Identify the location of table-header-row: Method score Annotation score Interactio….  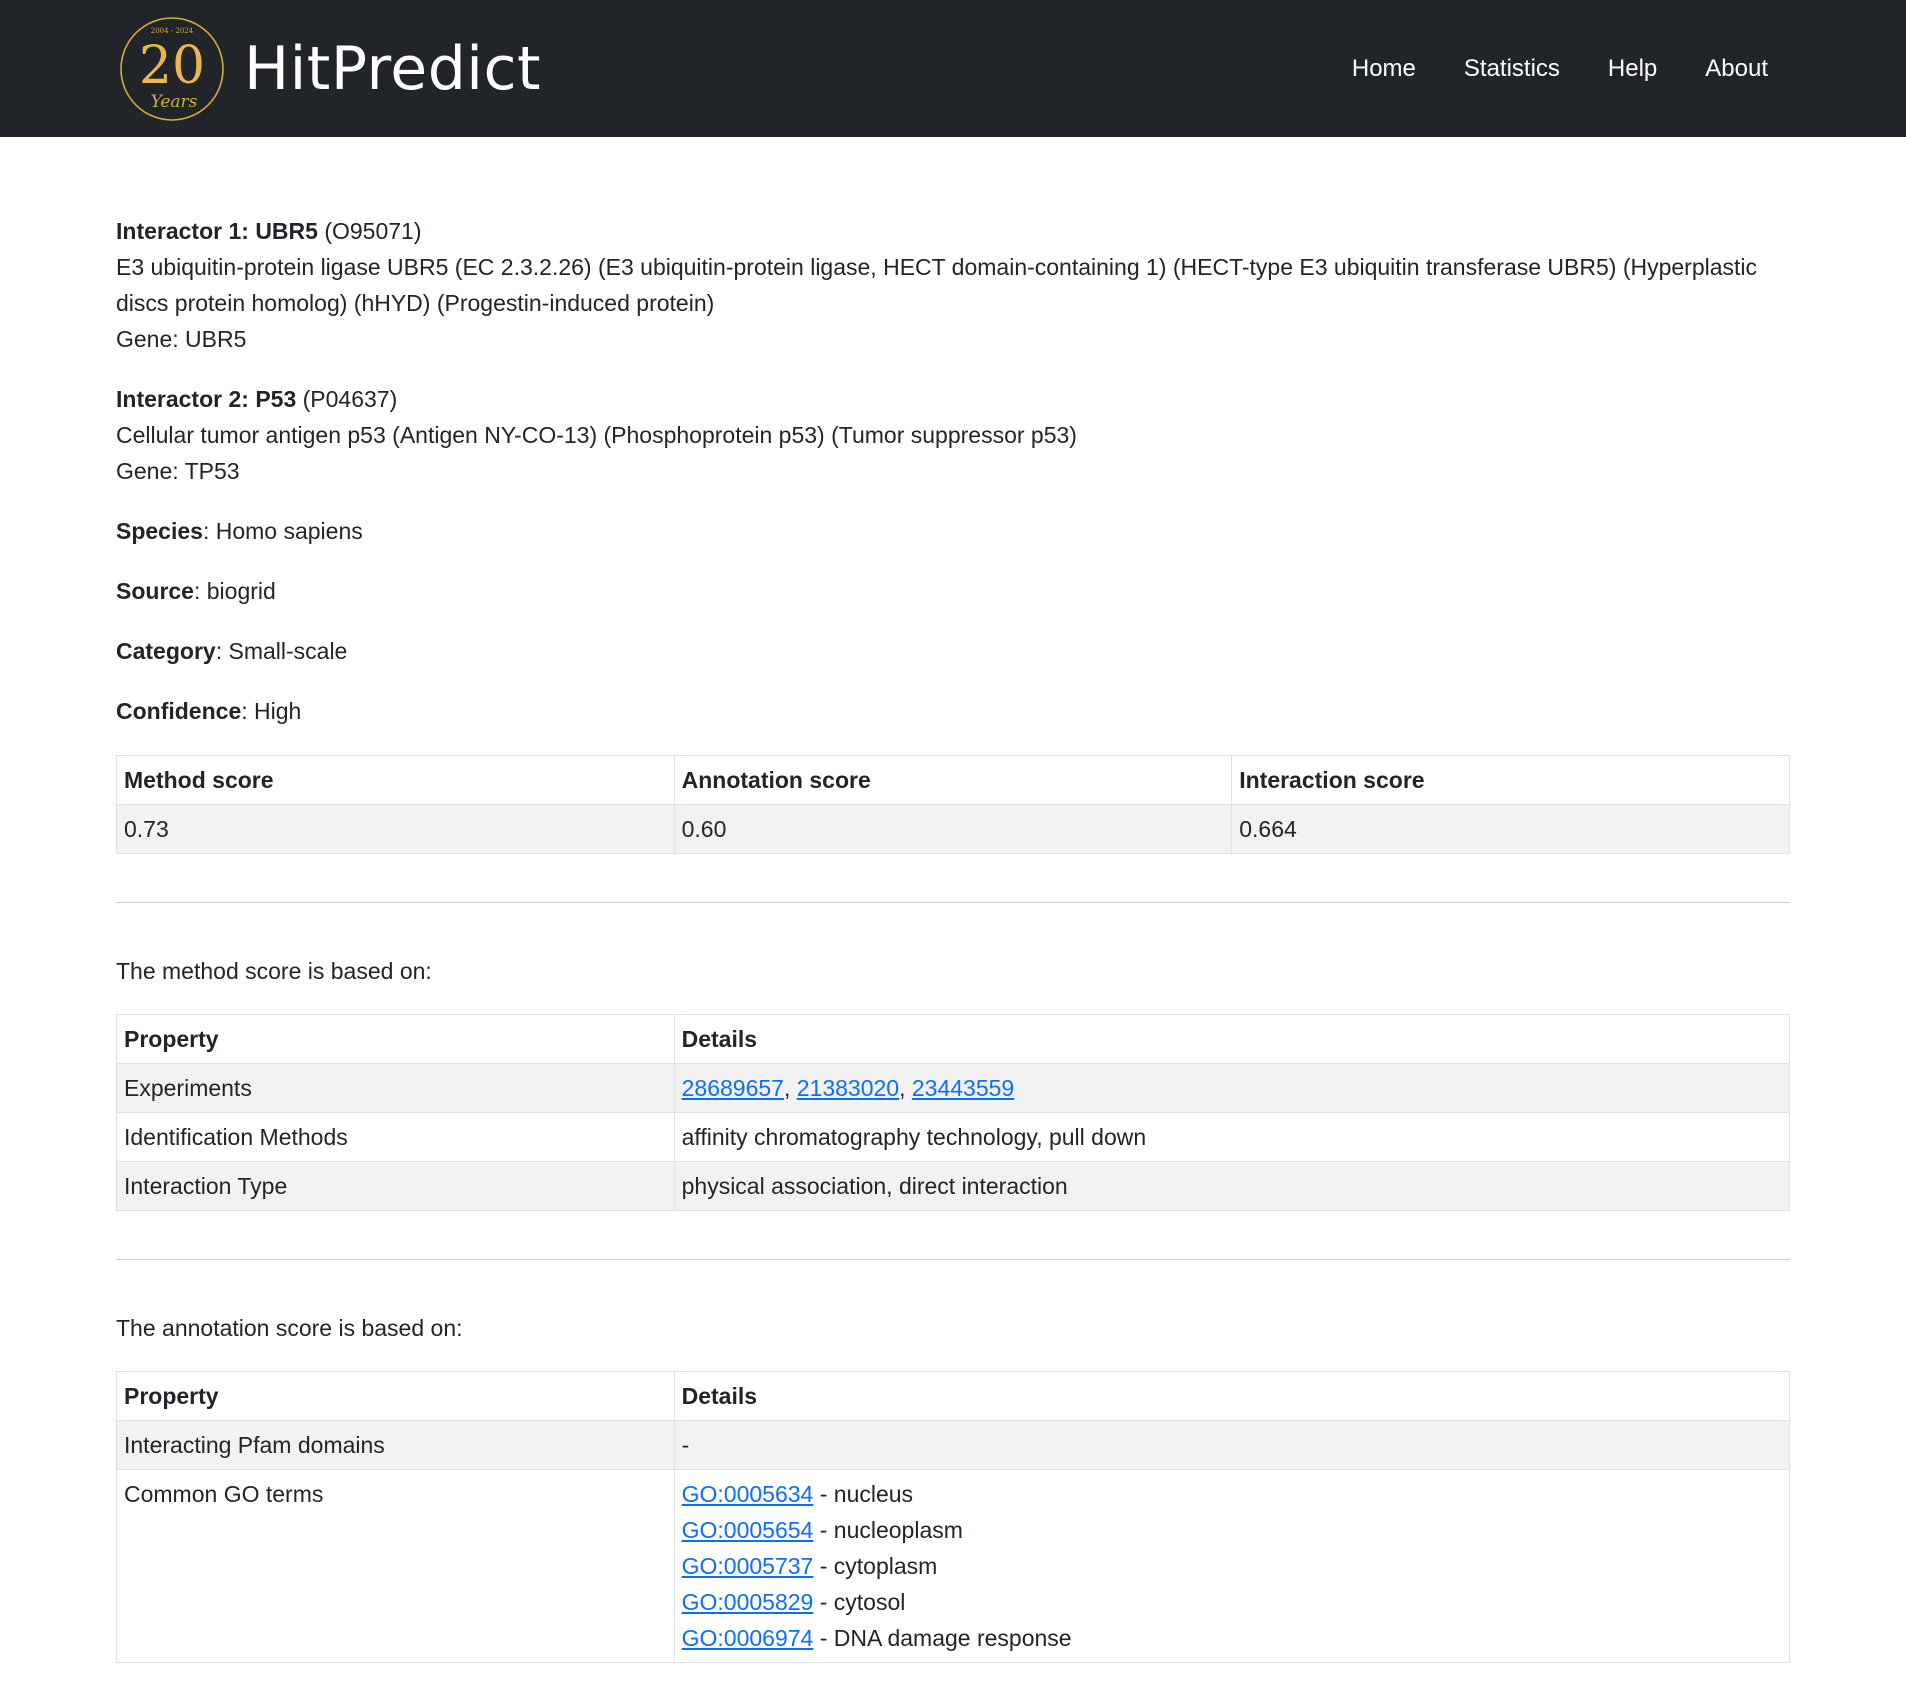
(953, 780).